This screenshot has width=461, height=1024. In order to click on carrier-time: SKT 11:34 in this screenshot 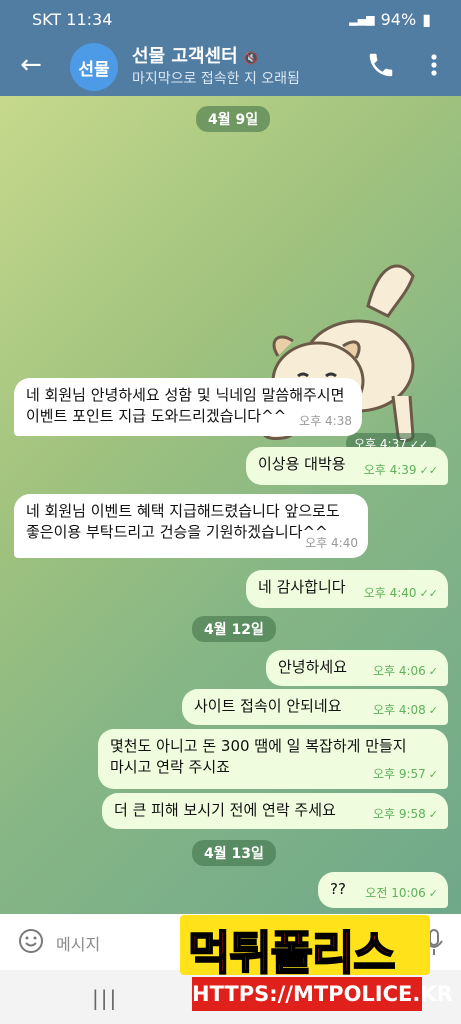, I will do `click(72, 19)`.